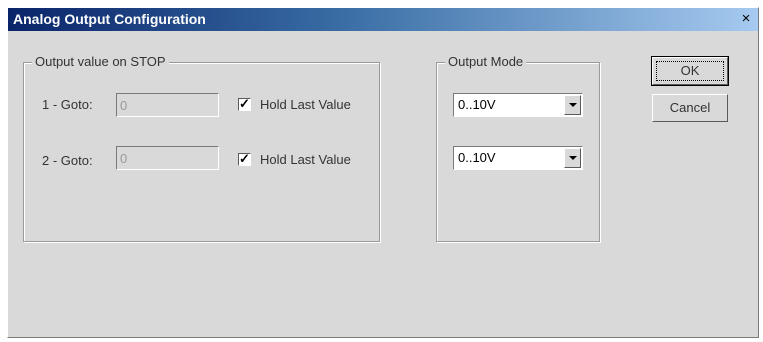 The height and width of the screenshot is (342, 763). What do you see at coordinates (305, 104) in the screenshot?
I see `hold-last-value-1-label: Hold Last Value` at bounding box center [305, 104].